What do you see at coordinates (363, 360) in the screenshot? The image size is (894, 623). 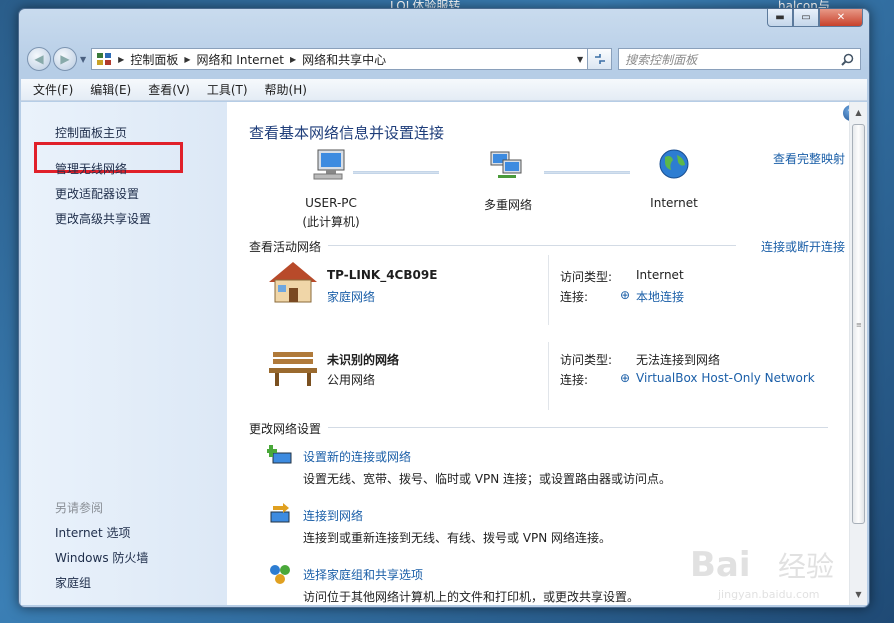 I see `network-name-2: 未识别的网络` at bounding box center [363, 360].